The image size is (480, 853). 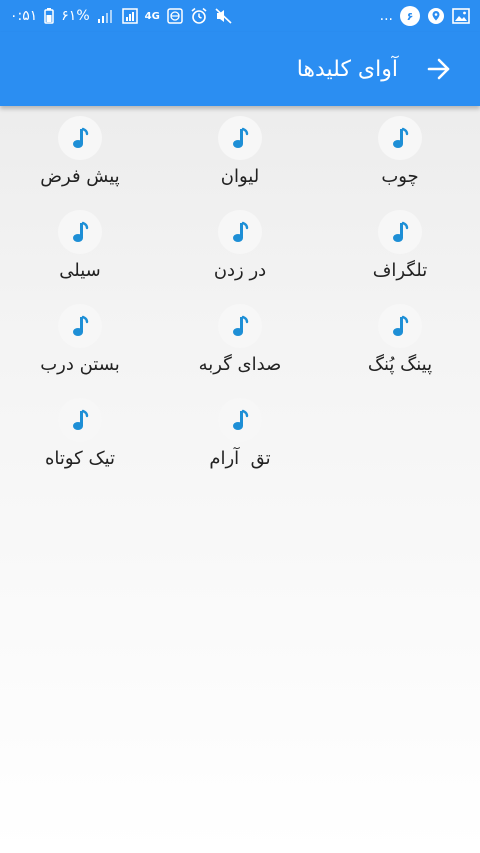 I want to click on back-button, so click(x=439, y=69).